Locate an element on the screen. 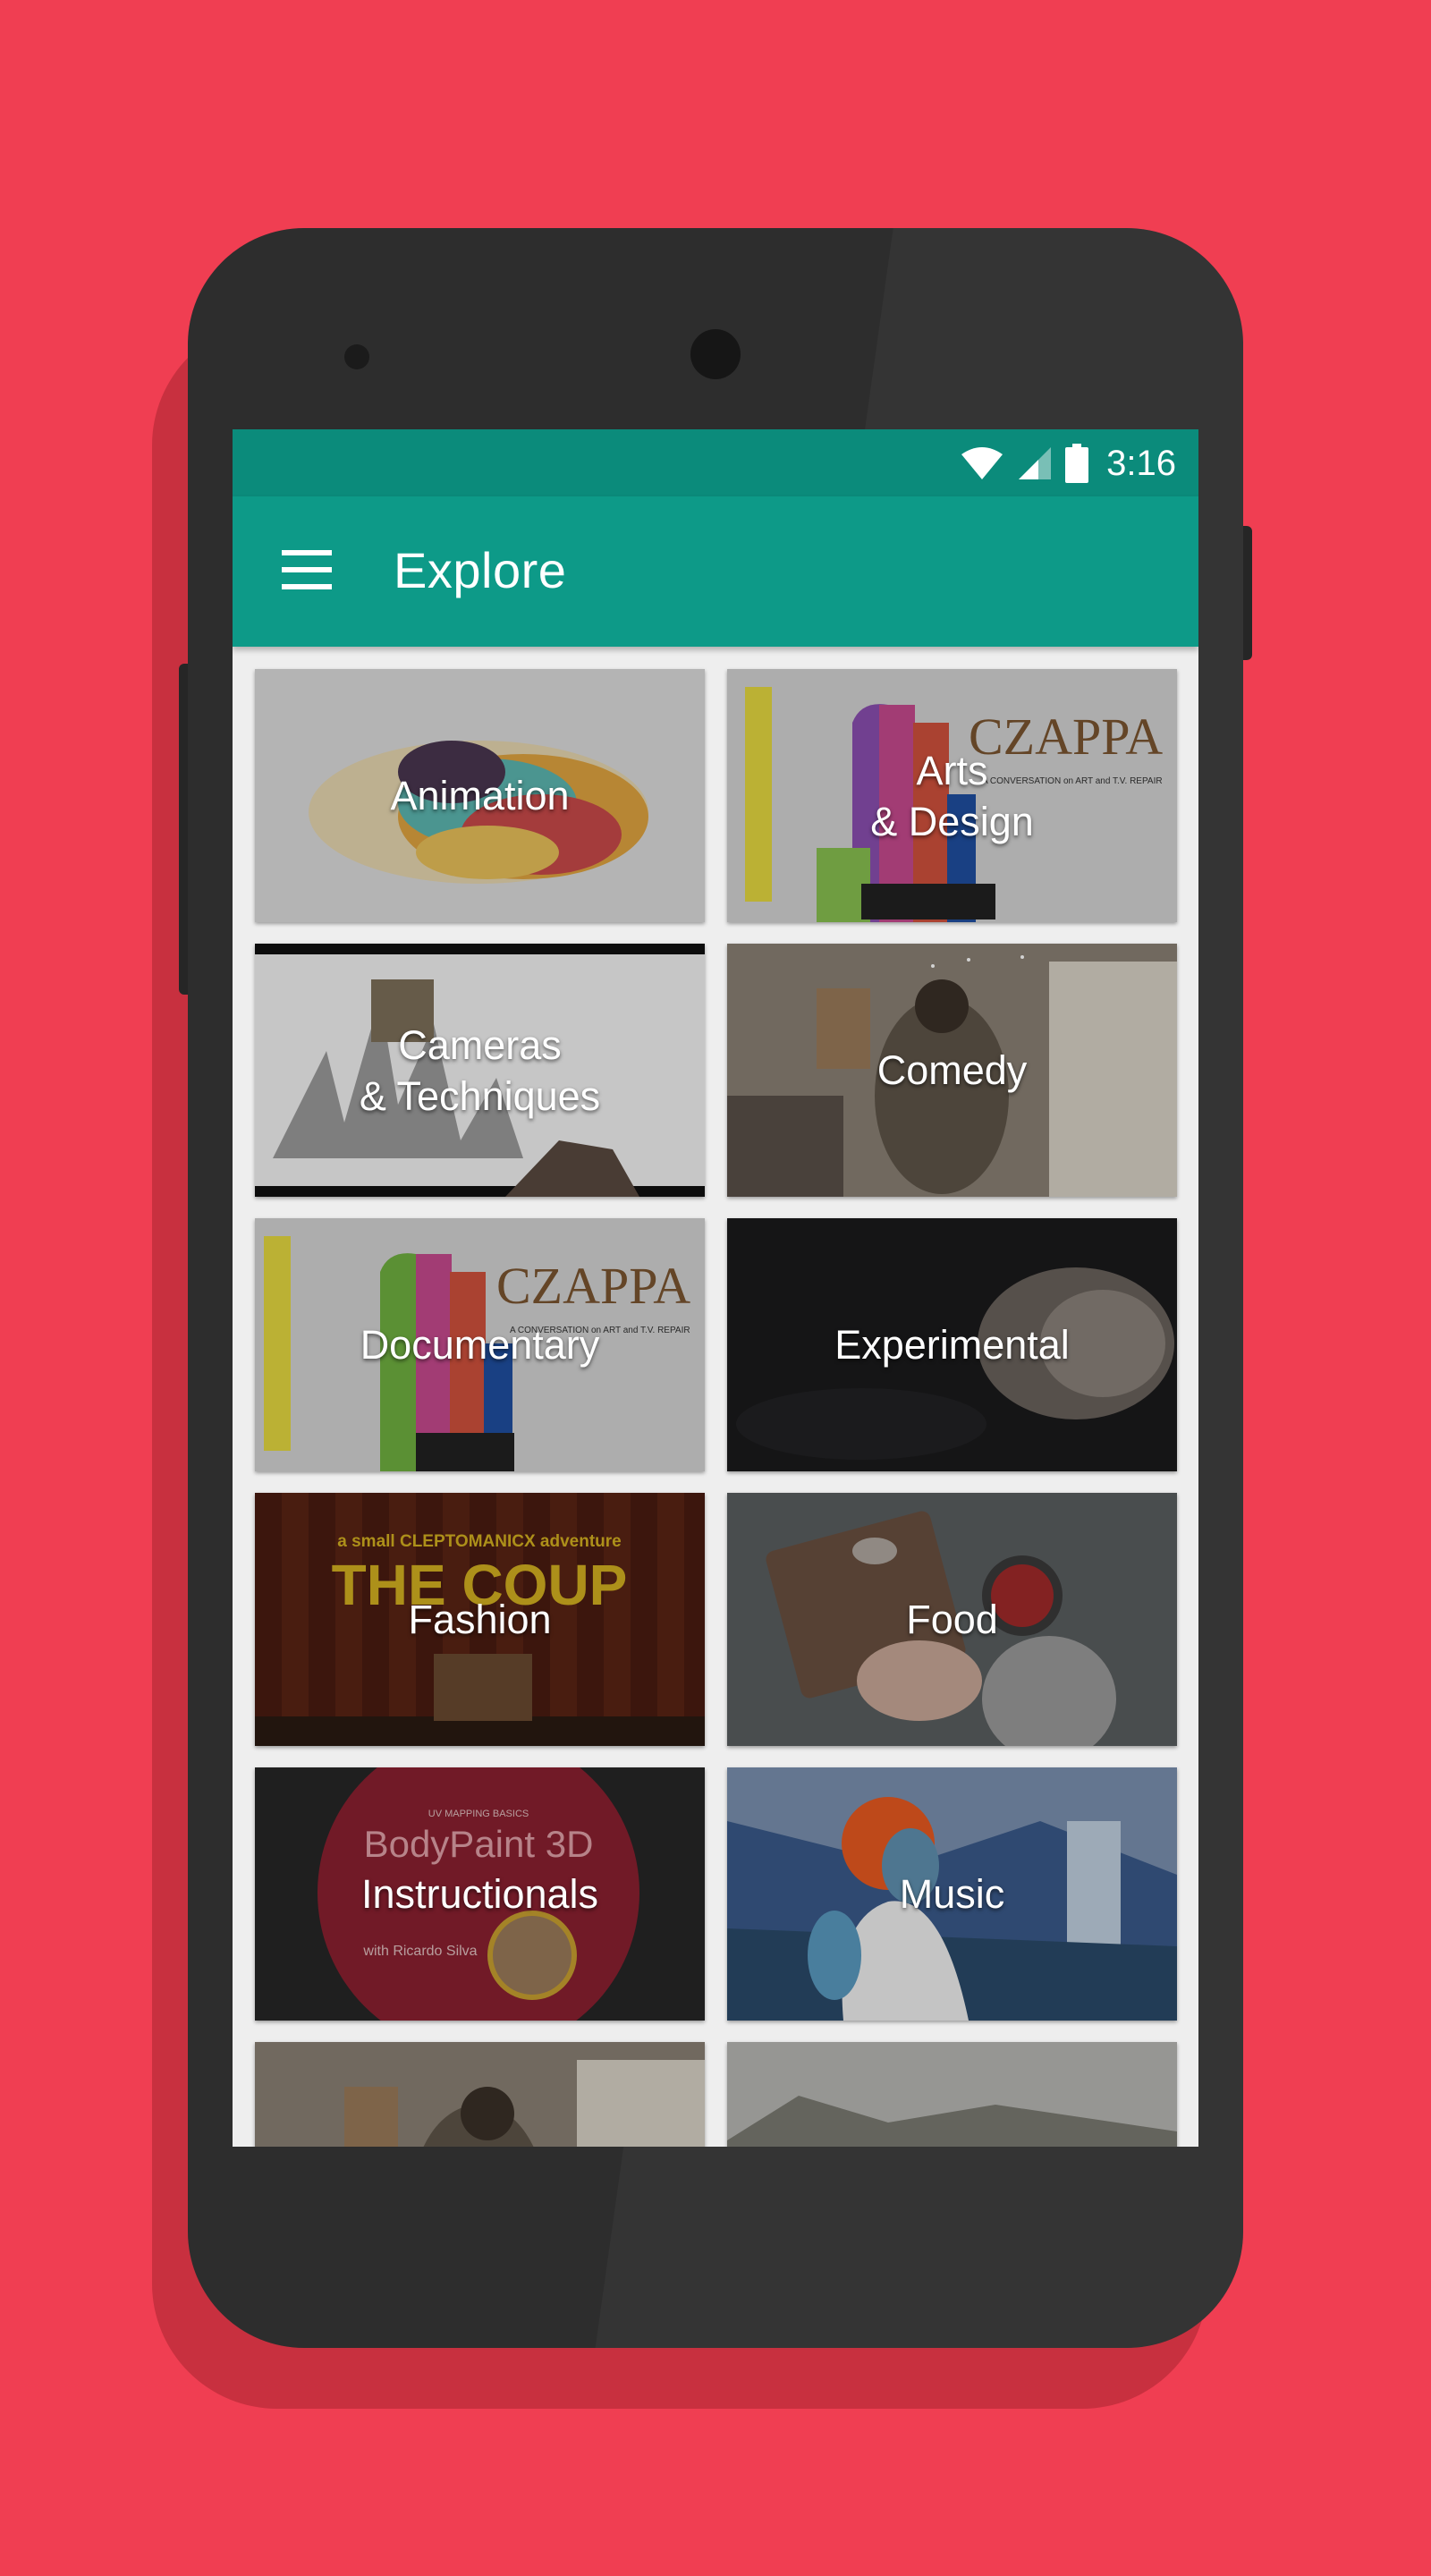 Image resolution: width=1431 pixels, height=2576 pixels. cellular-signal-icon is located at coordinates (1036, 463).